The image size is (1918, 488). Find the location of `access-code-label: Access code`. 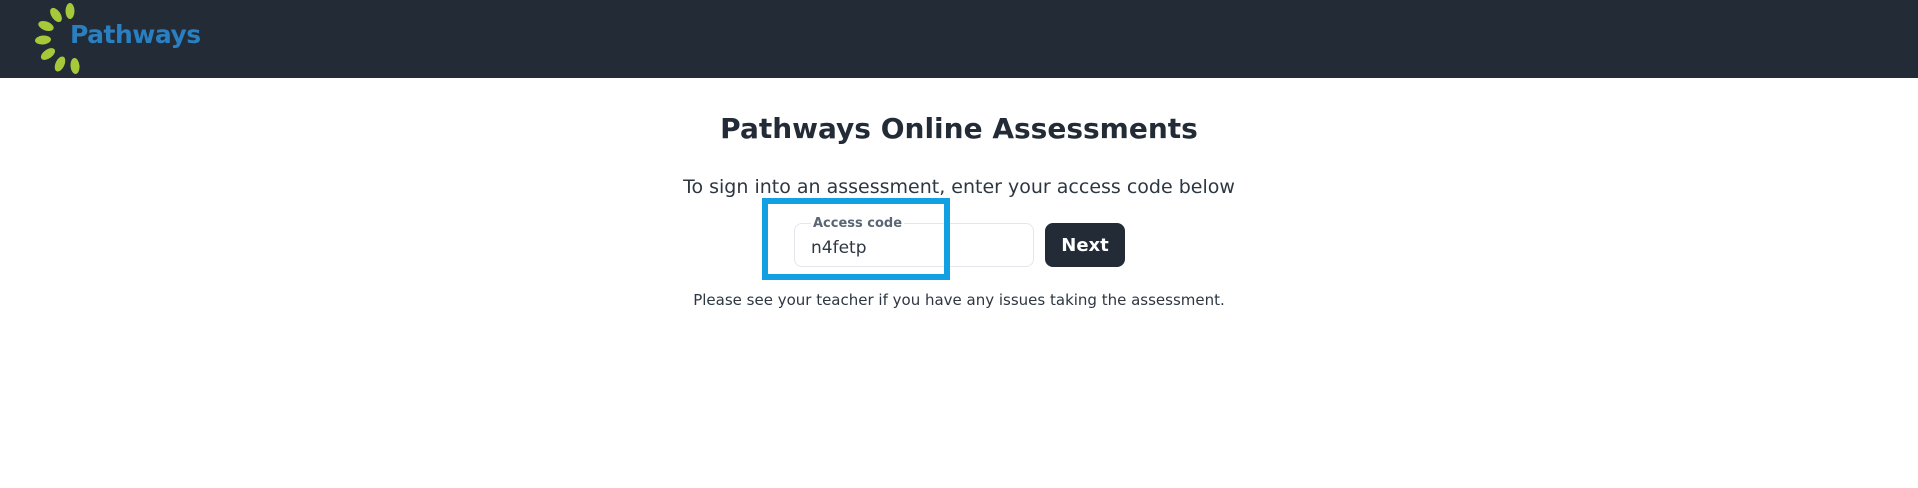

access-code-label: Access code is located at coordinates (858, 223).